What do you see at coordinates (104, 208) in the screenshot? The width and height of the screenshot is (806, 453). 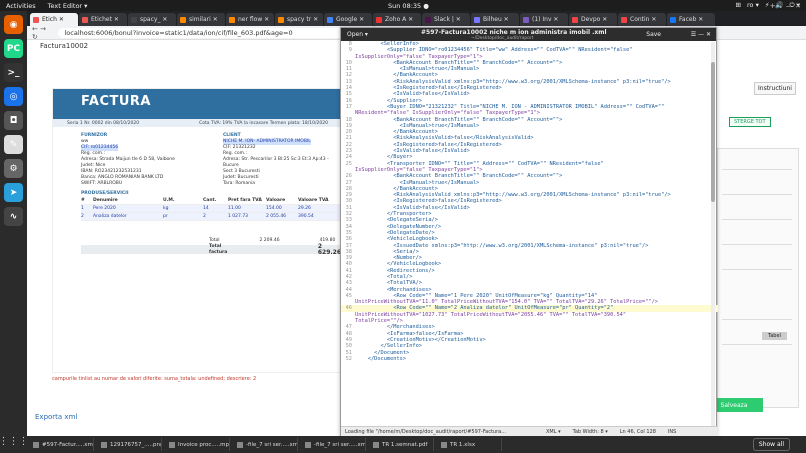 I see `table-cell: Pere 2020` at bounding box center [104, 208].